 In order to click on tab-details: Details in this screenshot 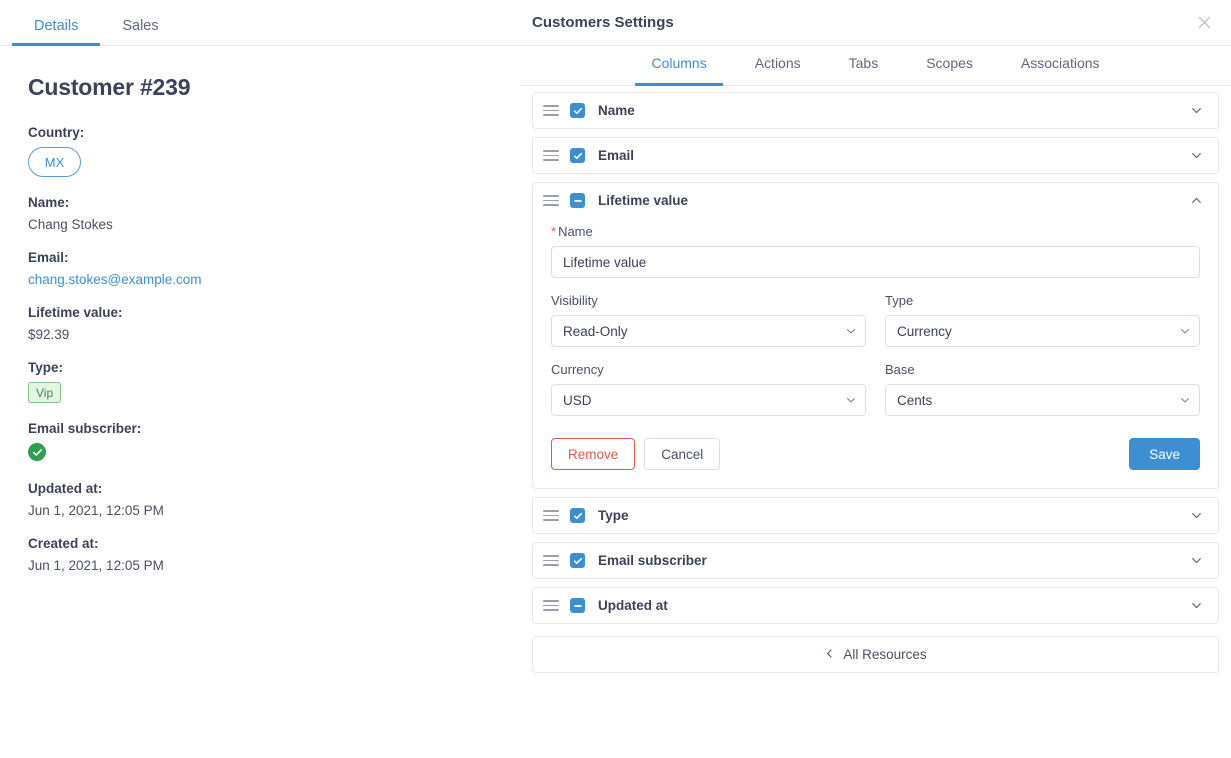, I will do `click(56, 32)`.